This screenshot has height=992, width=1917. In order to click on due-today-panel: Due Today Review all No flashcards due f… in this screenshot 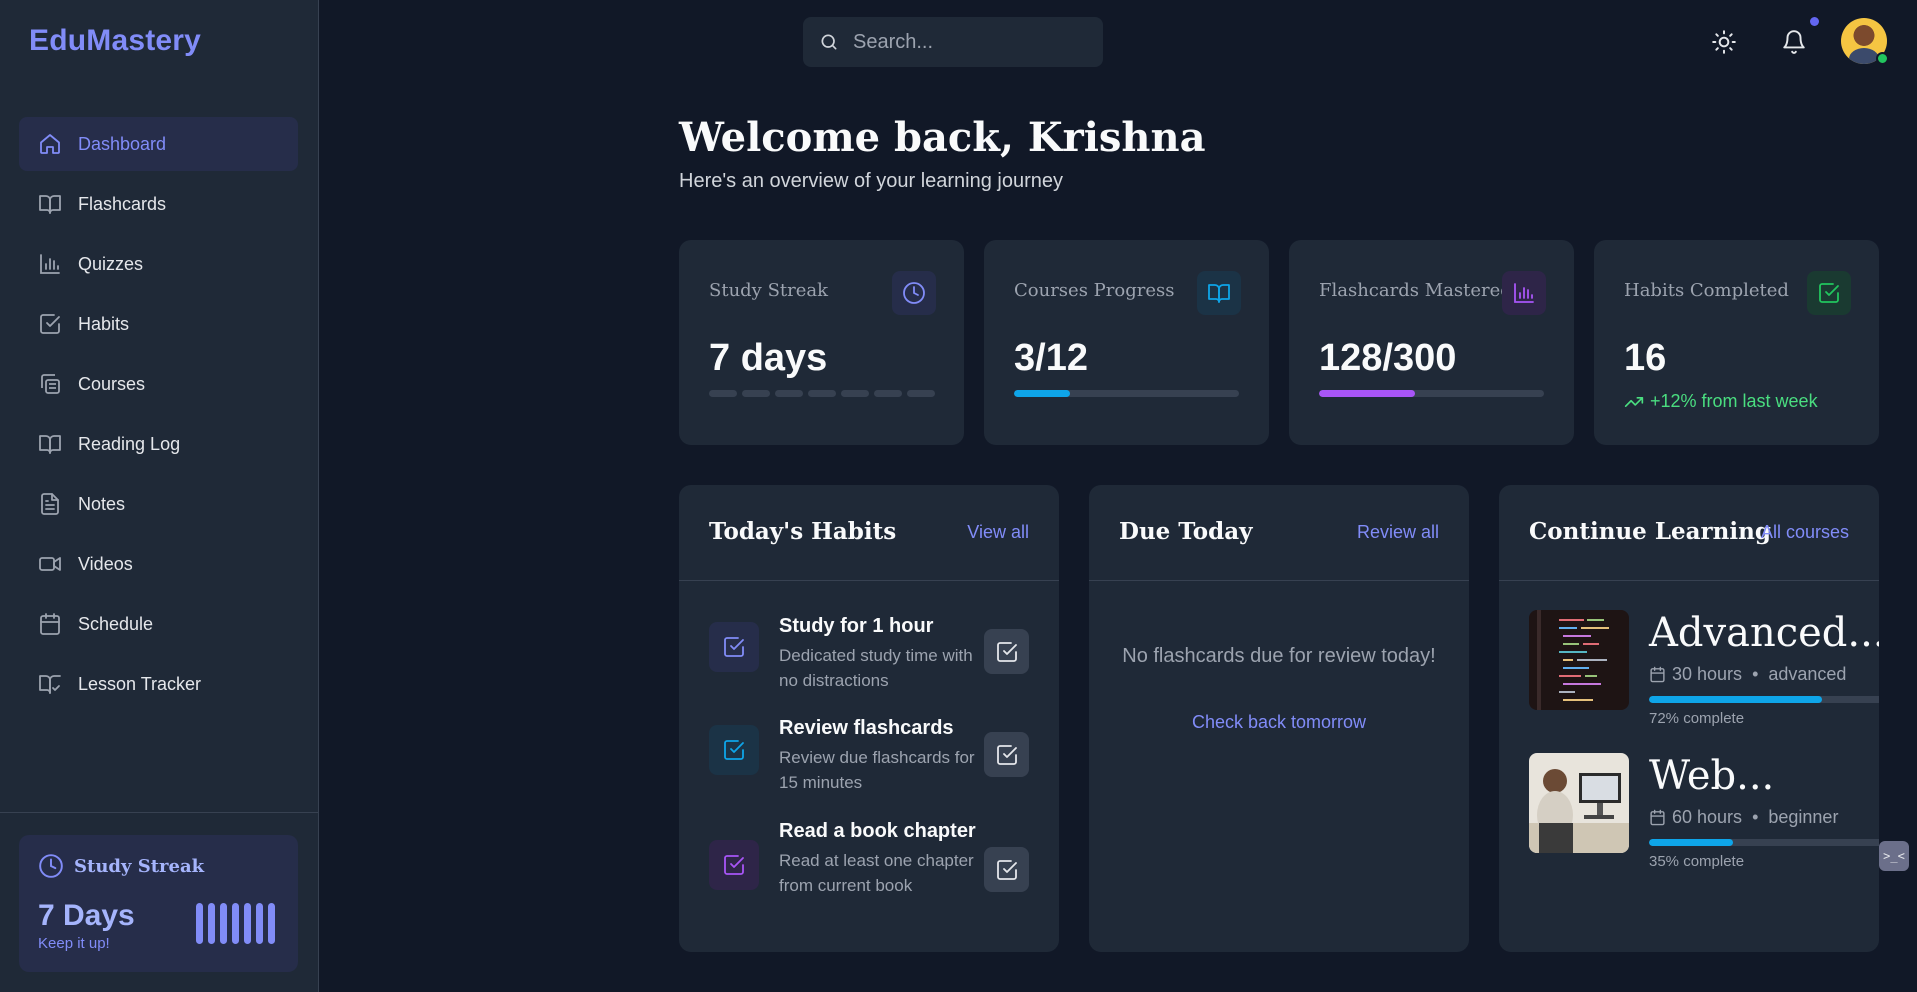, I will do `click(1279, 718)`.